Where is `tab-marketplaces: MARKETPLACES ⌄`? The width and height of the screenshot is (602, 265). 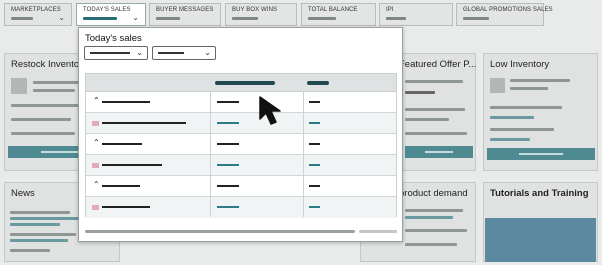
tab-marketplaces: MARKETPLACES ⌄ is located at coordinates (38, 14).